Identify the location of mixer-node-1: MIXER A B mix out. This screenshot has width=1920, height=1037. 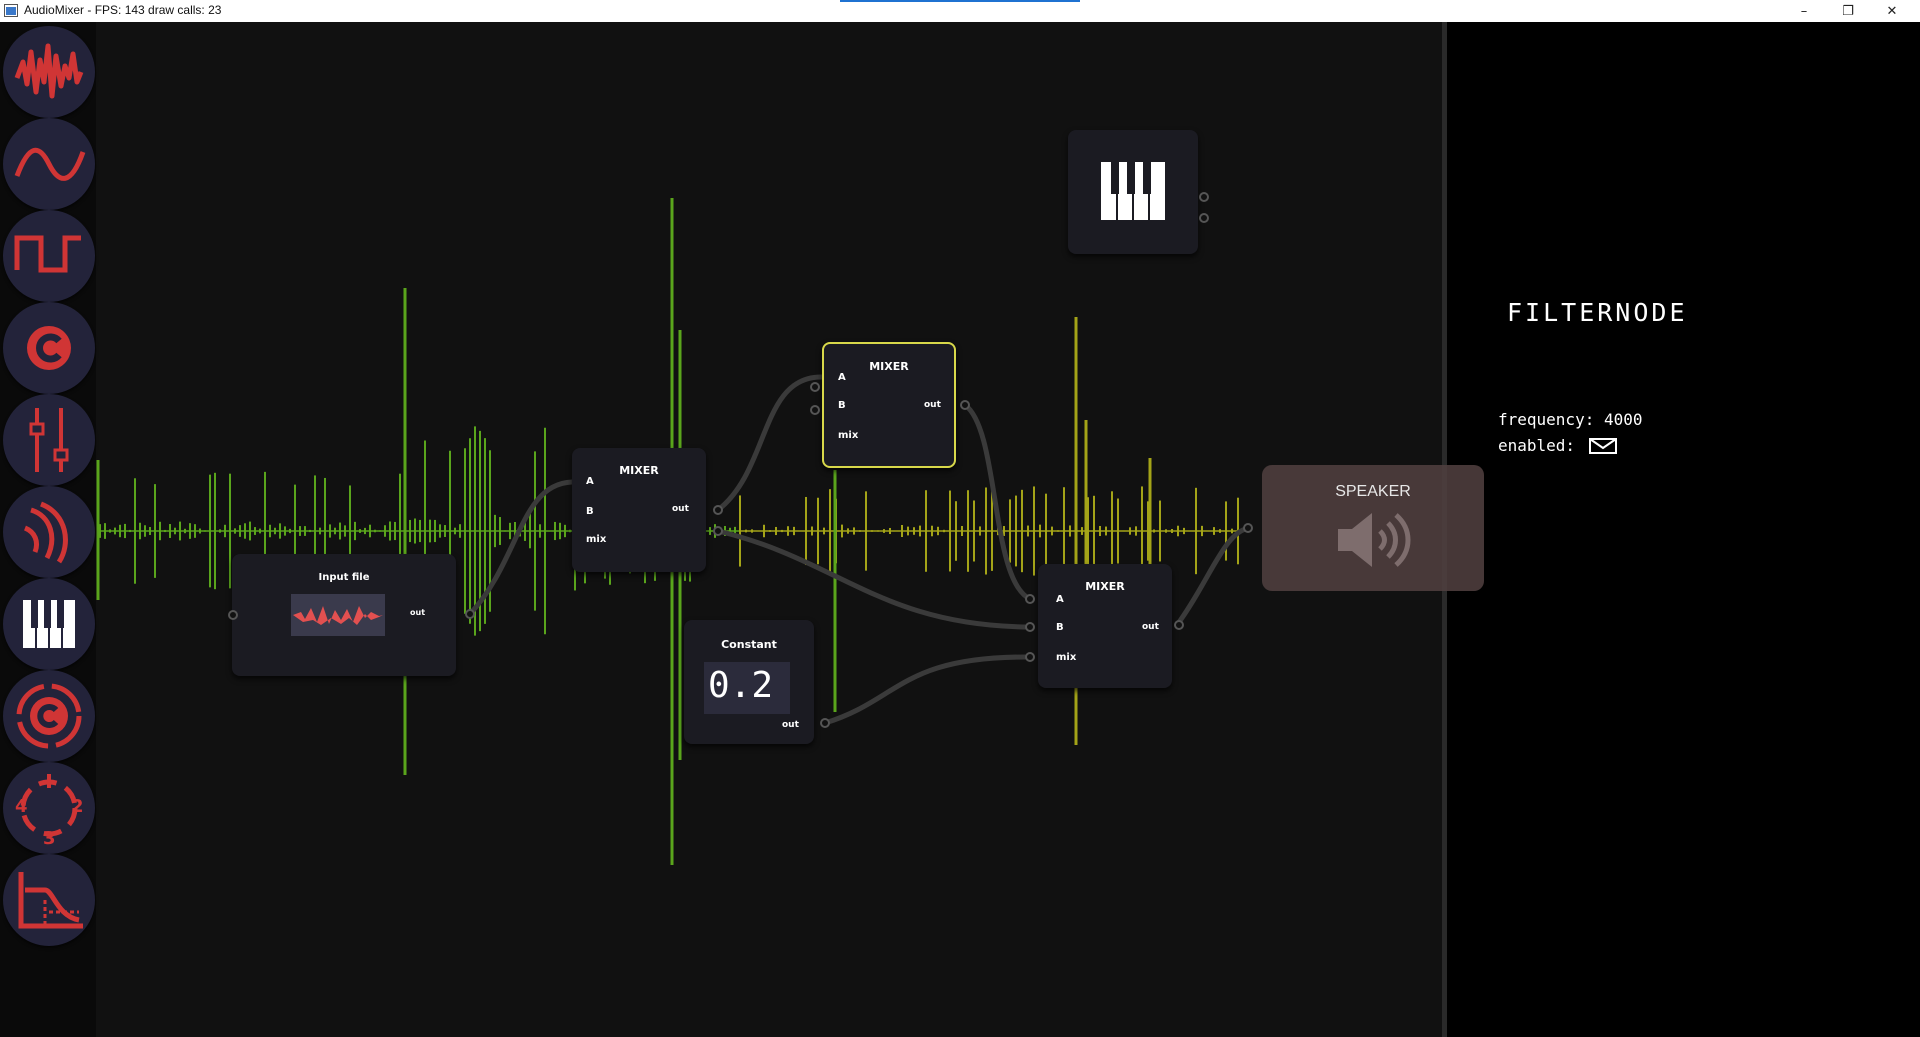
(639, 510).